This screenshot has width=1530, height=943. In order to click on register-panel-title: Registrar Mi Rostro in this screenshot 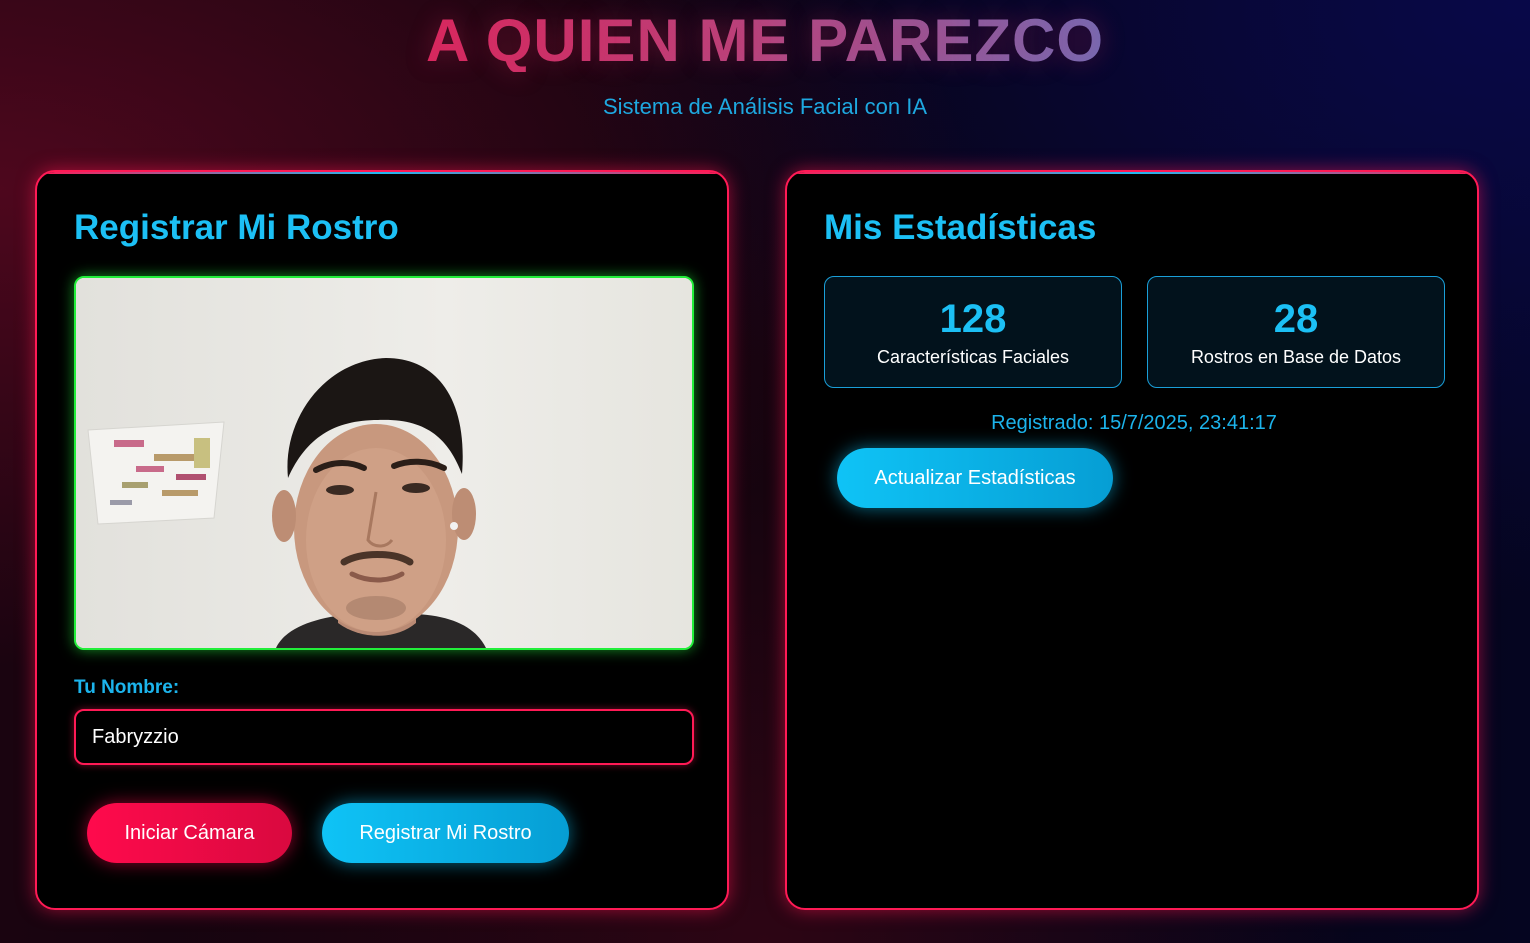, I will do `click(236, 227)`.